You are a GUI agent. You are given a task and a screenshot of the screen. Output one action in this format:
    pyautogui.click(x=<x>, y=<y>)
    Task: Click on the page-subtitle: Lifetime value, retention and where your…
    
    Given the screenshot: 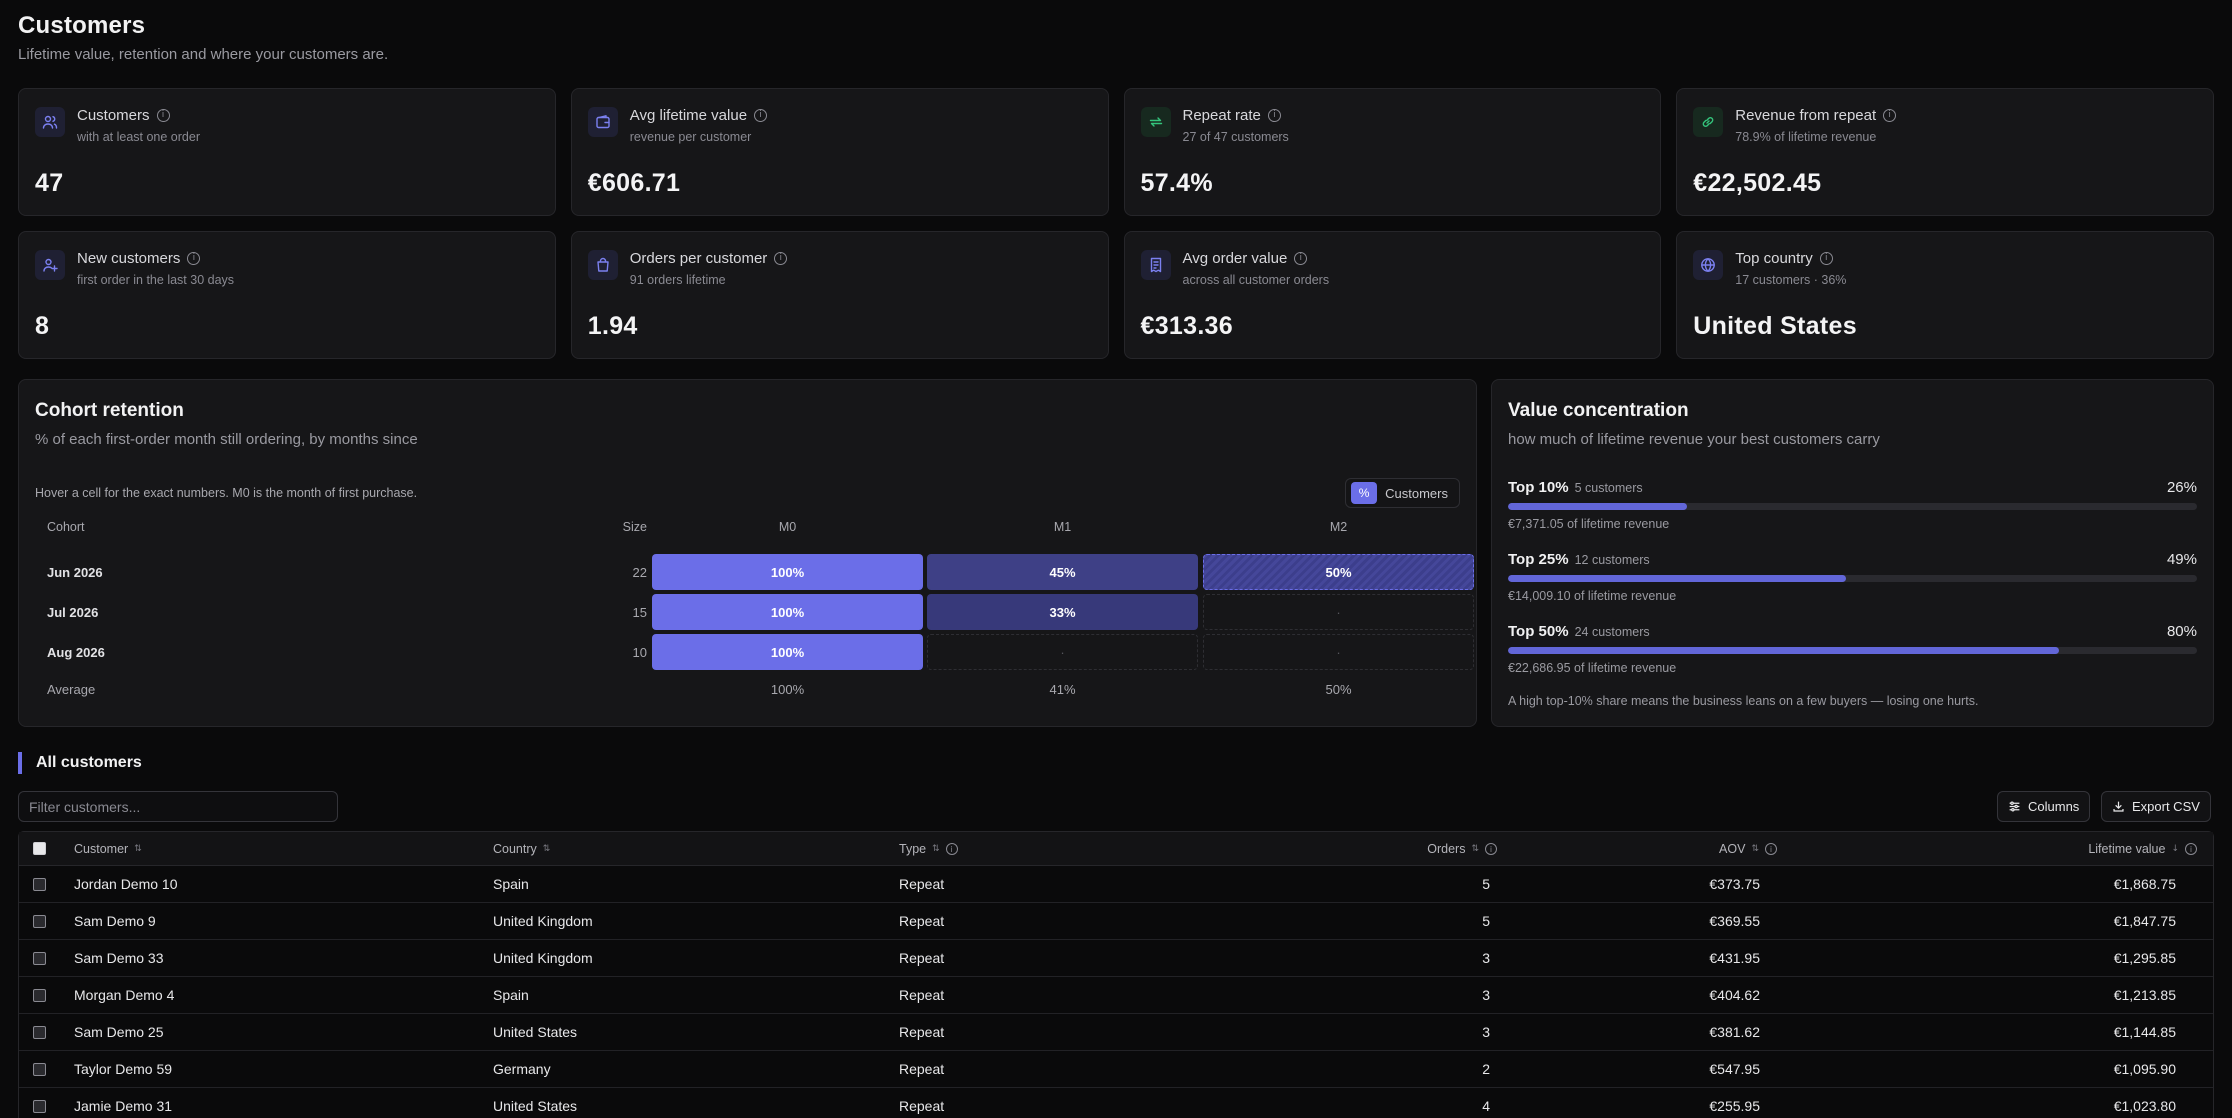 What is the action you would take?
    pyautogui.click(x=203, y=54)
    